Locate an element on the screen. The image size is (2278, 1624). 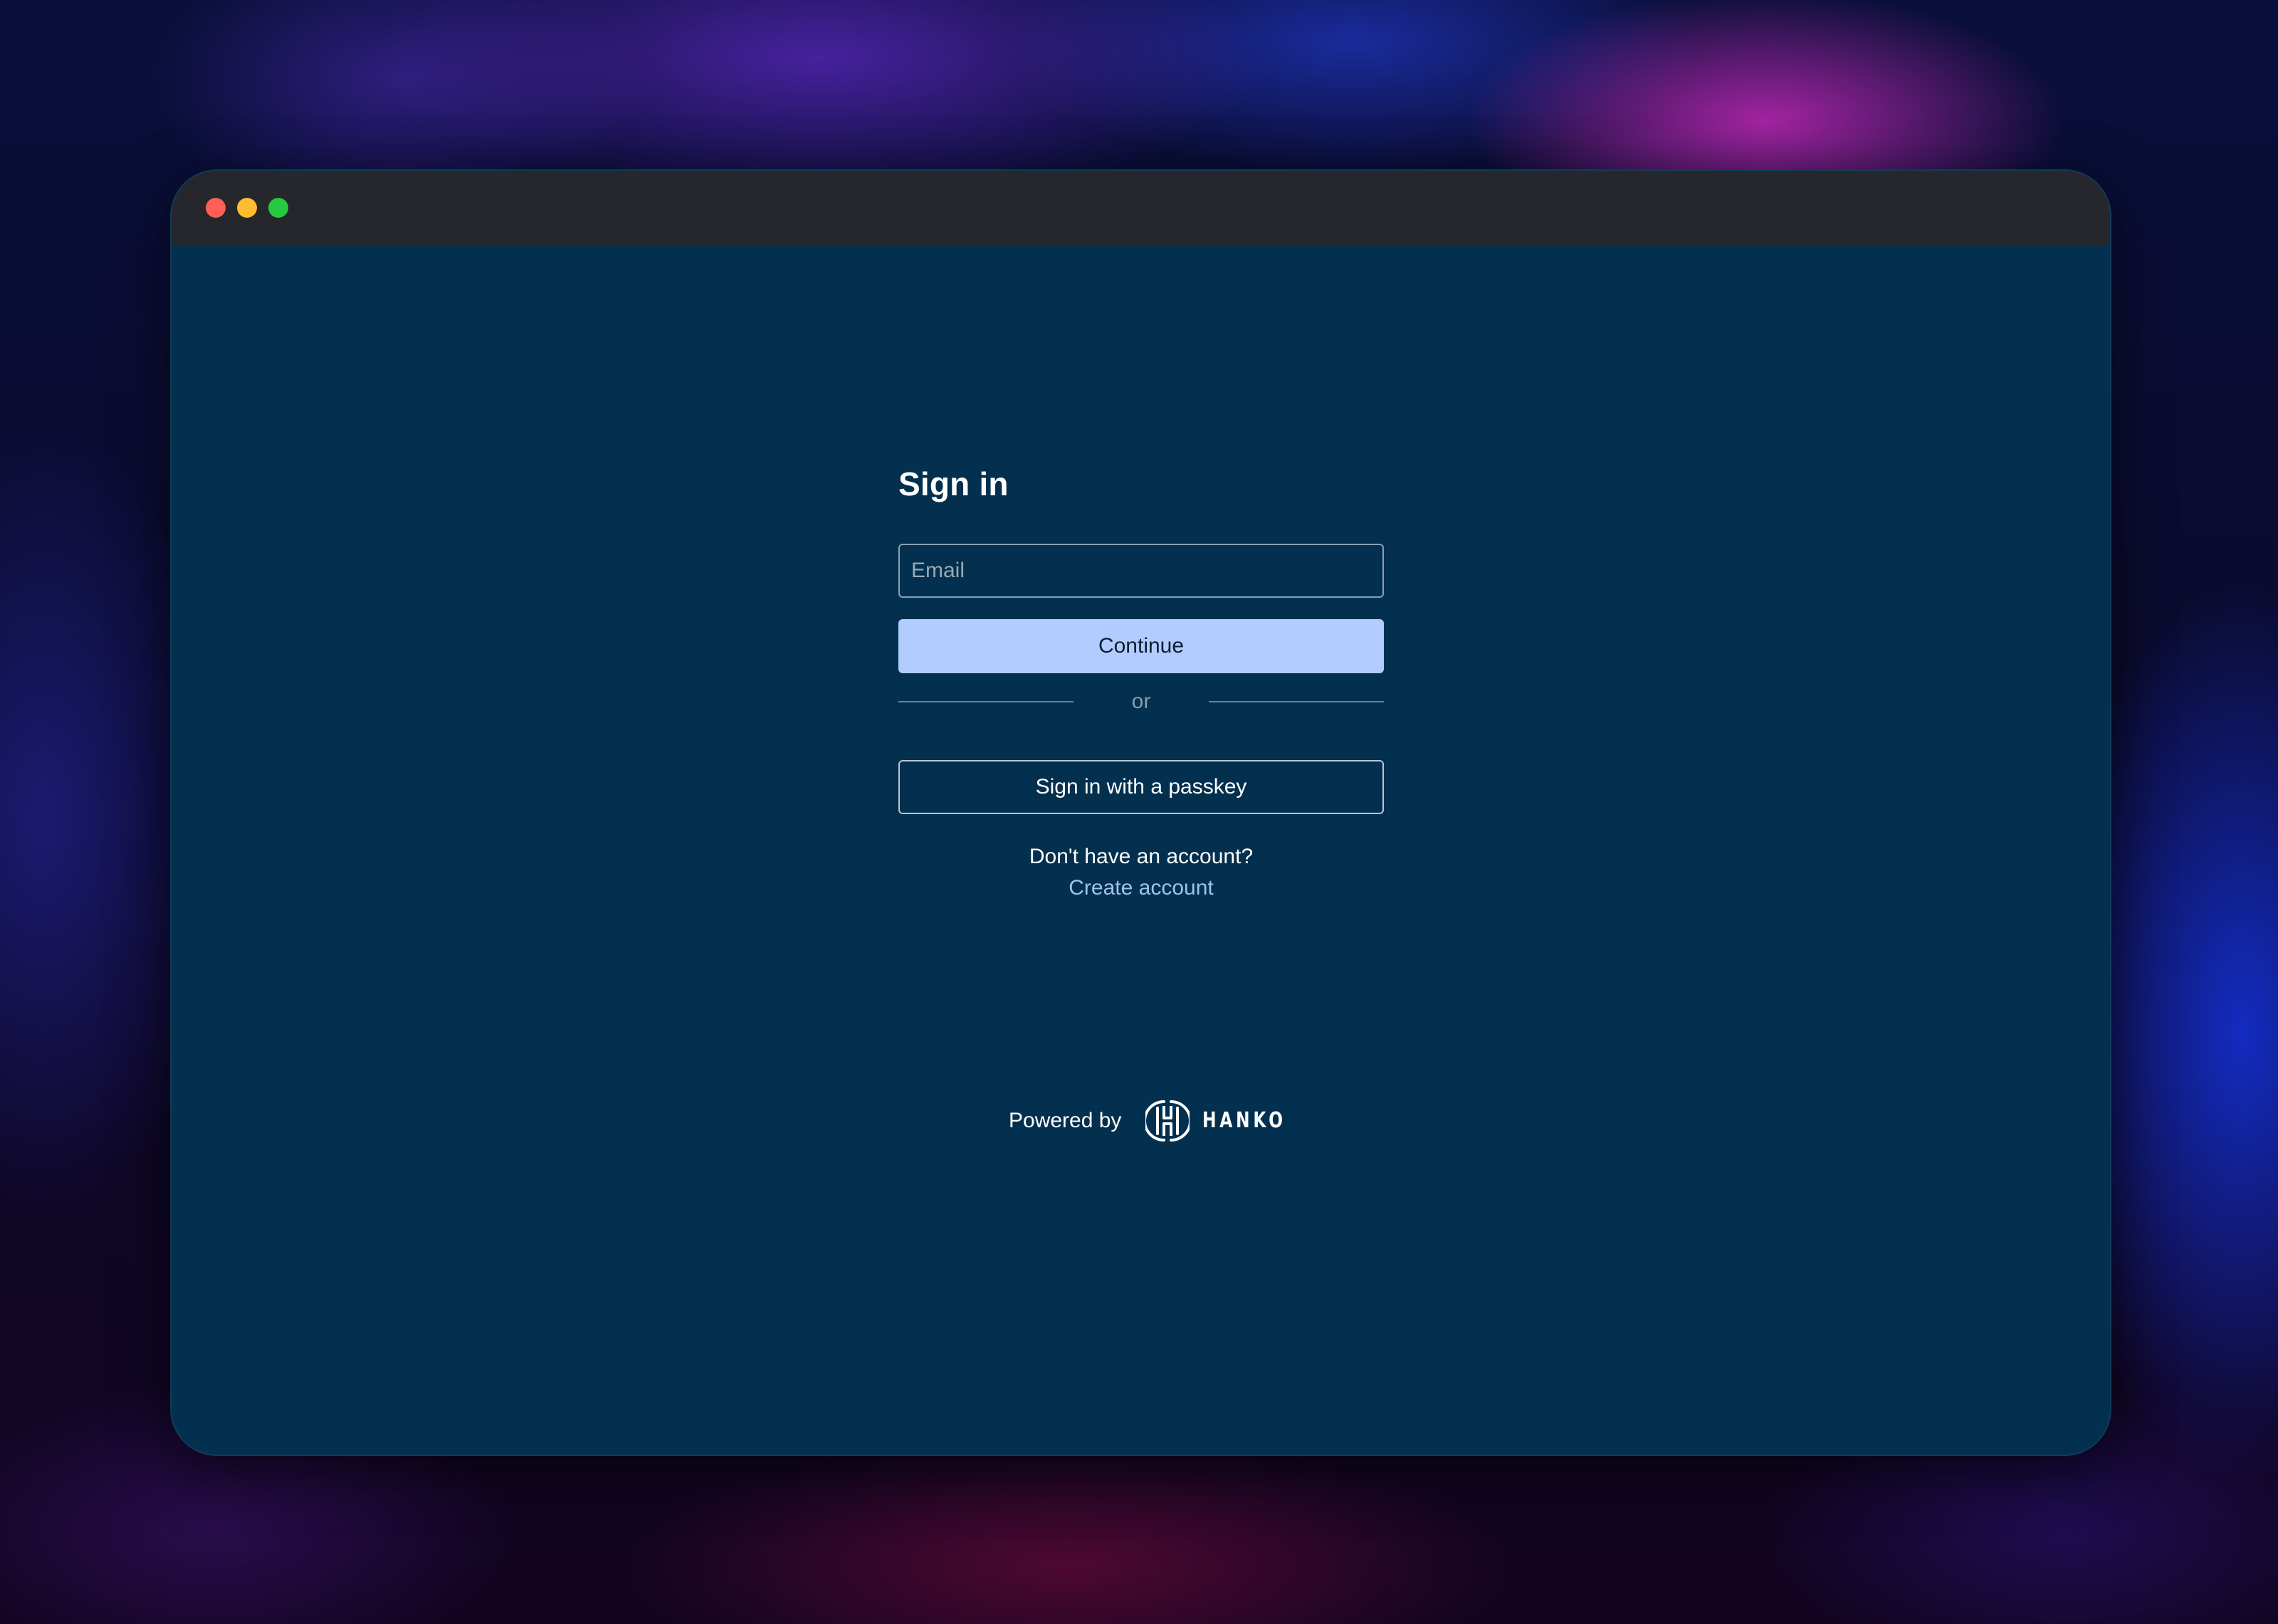
hanko-wordmark: HANKO is located at coordinates (1244, 1121).